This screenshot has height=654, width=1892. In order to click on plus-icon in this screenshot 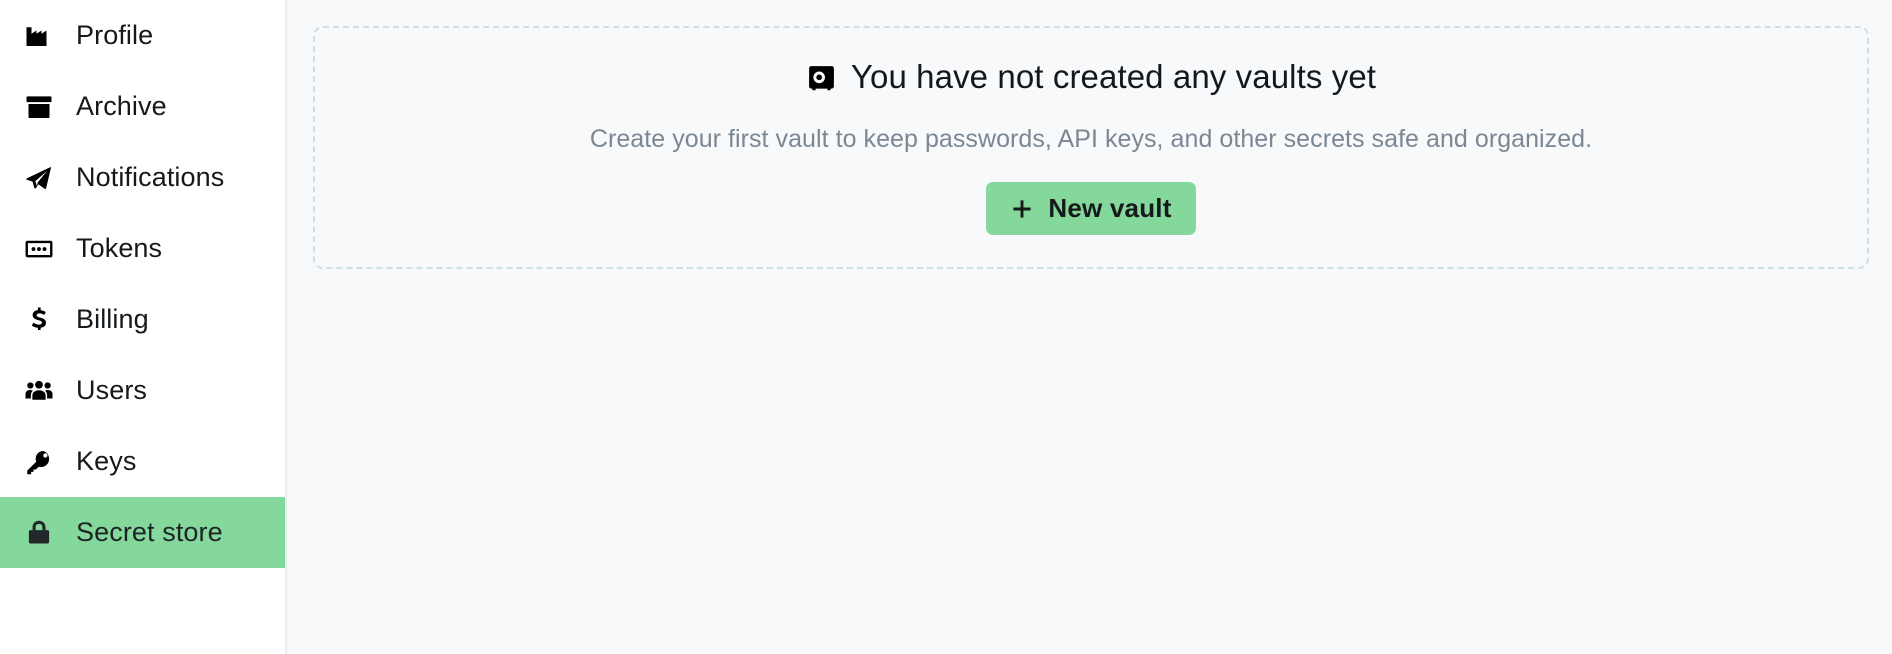, I will do `click(1022, 209)`.